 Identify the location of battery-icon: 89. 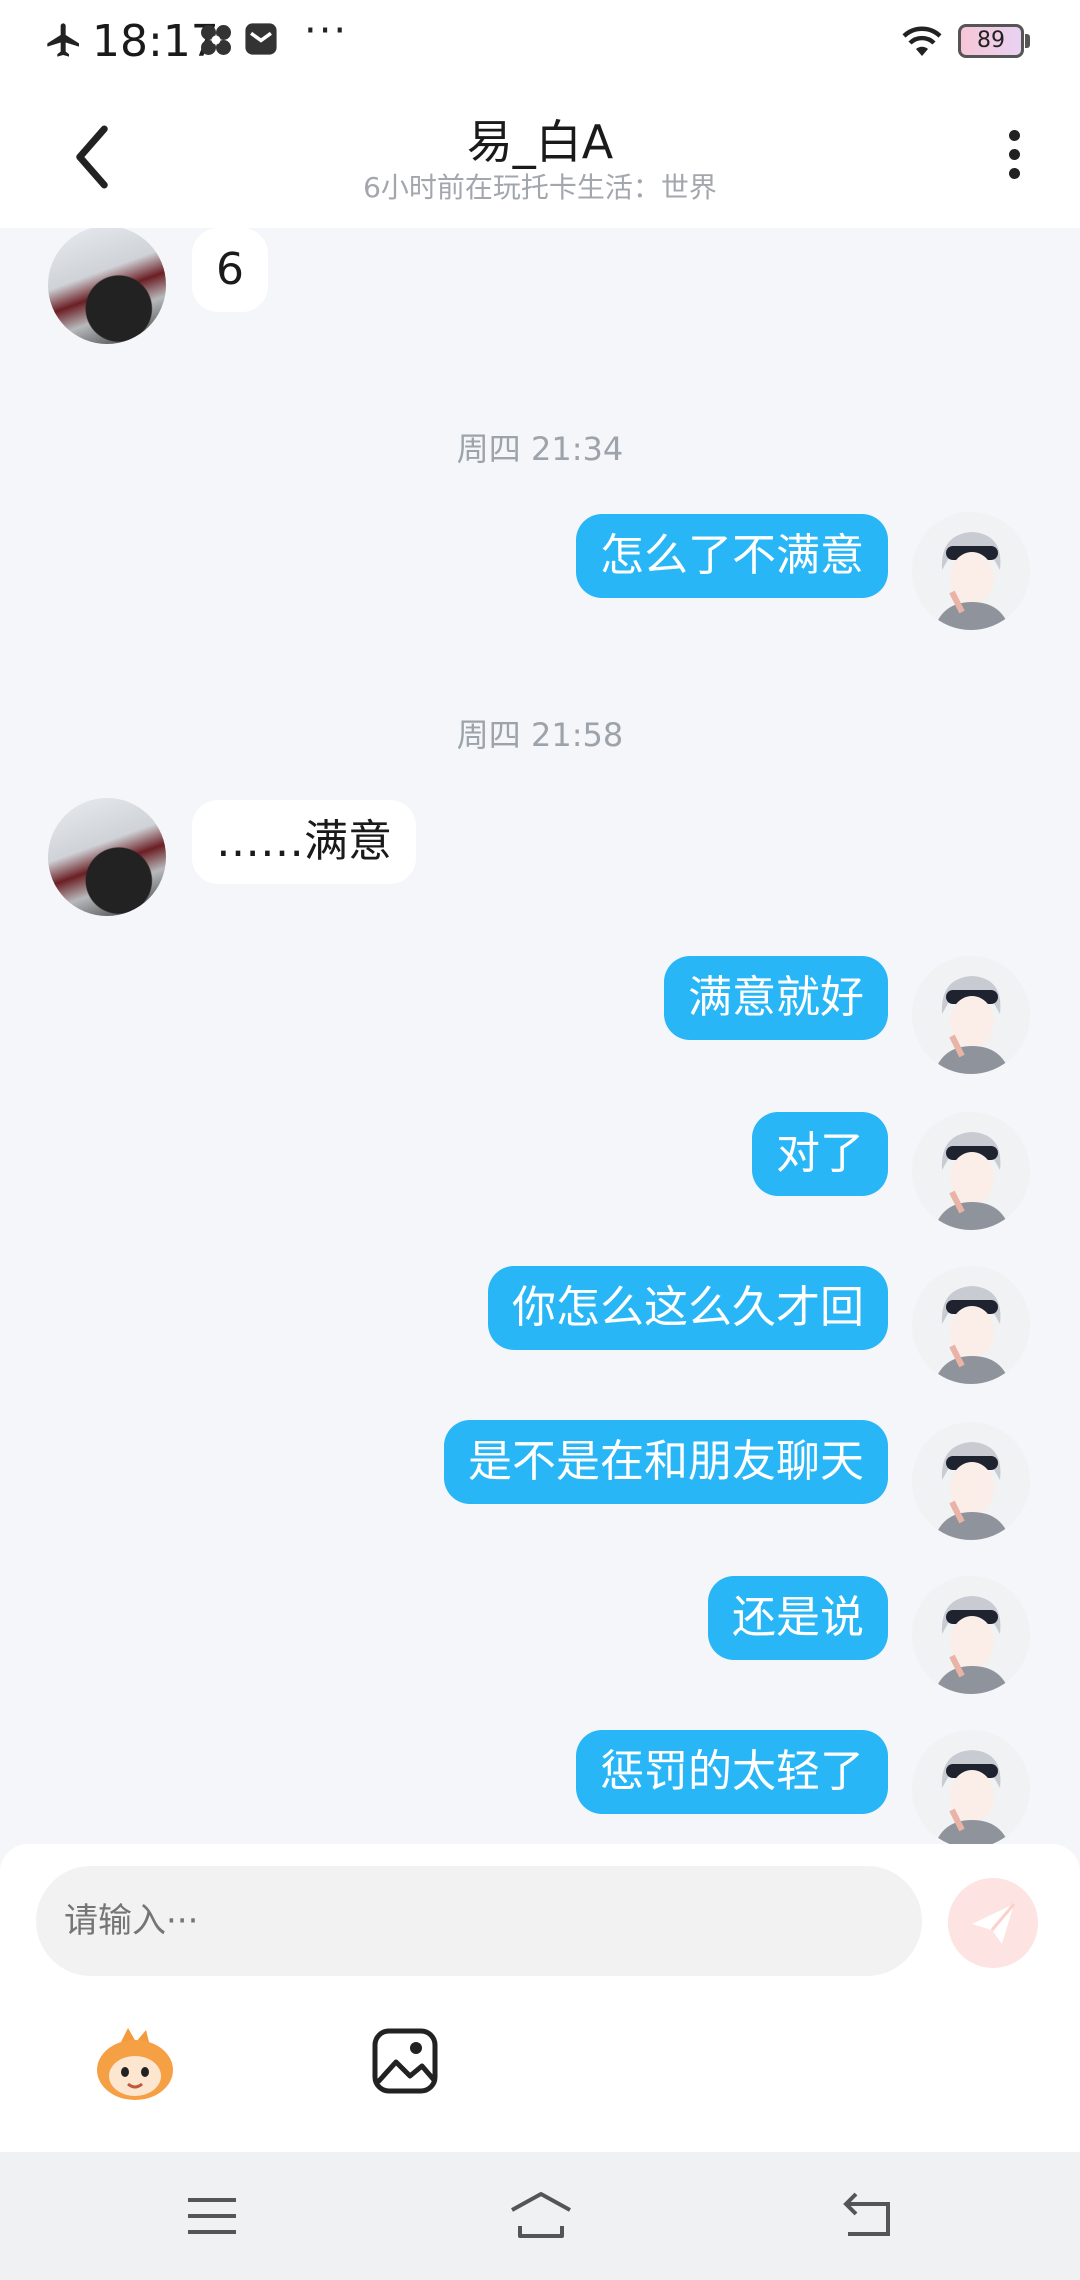
(994, 41).